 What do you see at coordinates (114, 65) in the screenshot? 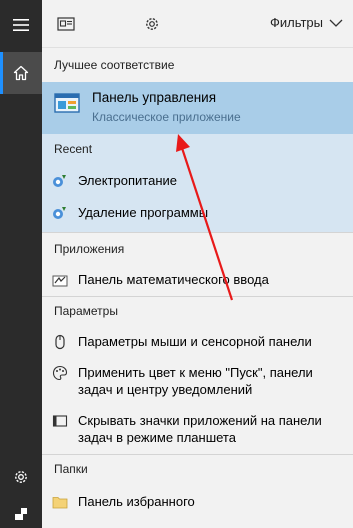
I see `best-match-heading: Лучшее соответствие` at bounding box center [114, 65].